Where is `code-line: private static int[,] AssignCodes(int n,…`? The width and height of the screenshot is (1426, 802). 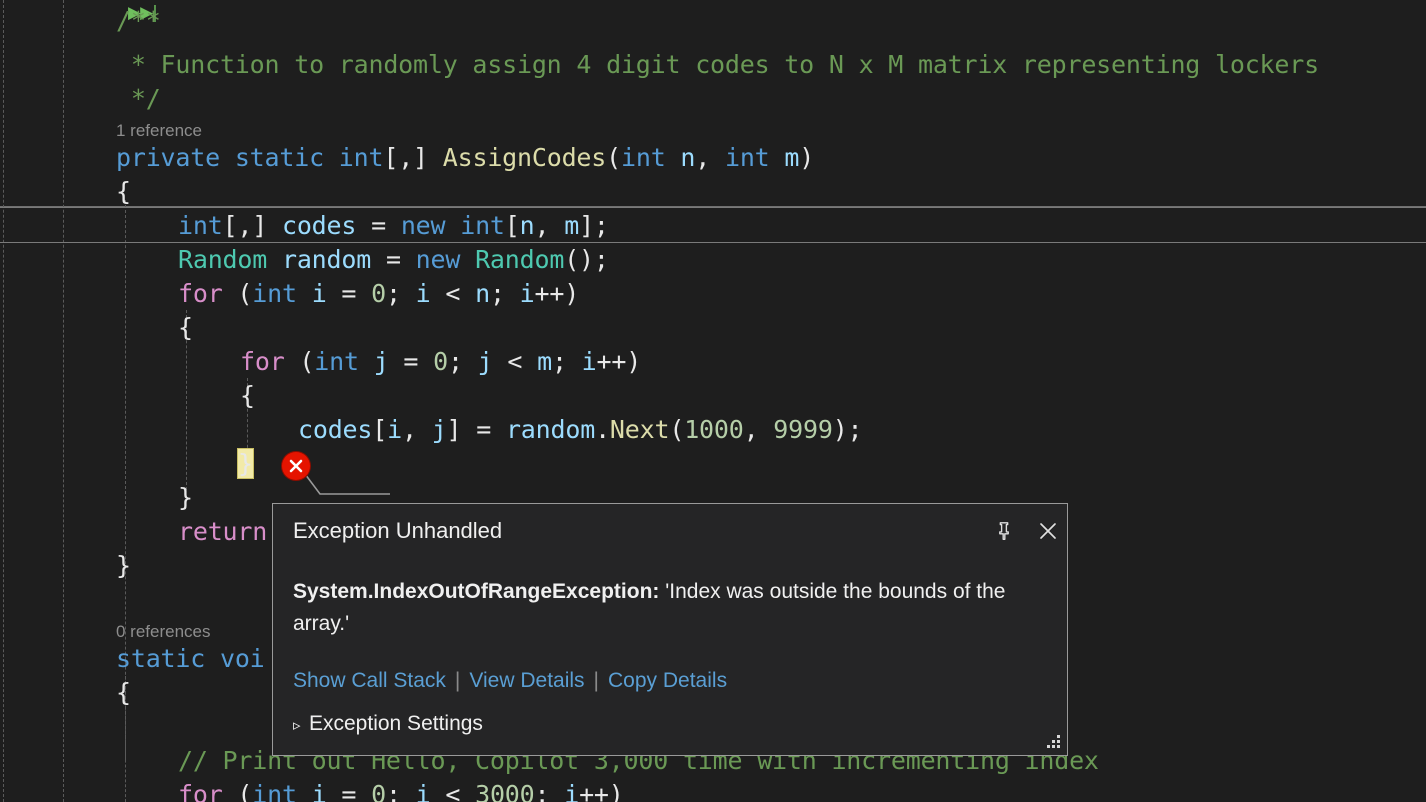
code-line: private static int[,] AssignCodes(int n,… is located at coordinates (713, 158).